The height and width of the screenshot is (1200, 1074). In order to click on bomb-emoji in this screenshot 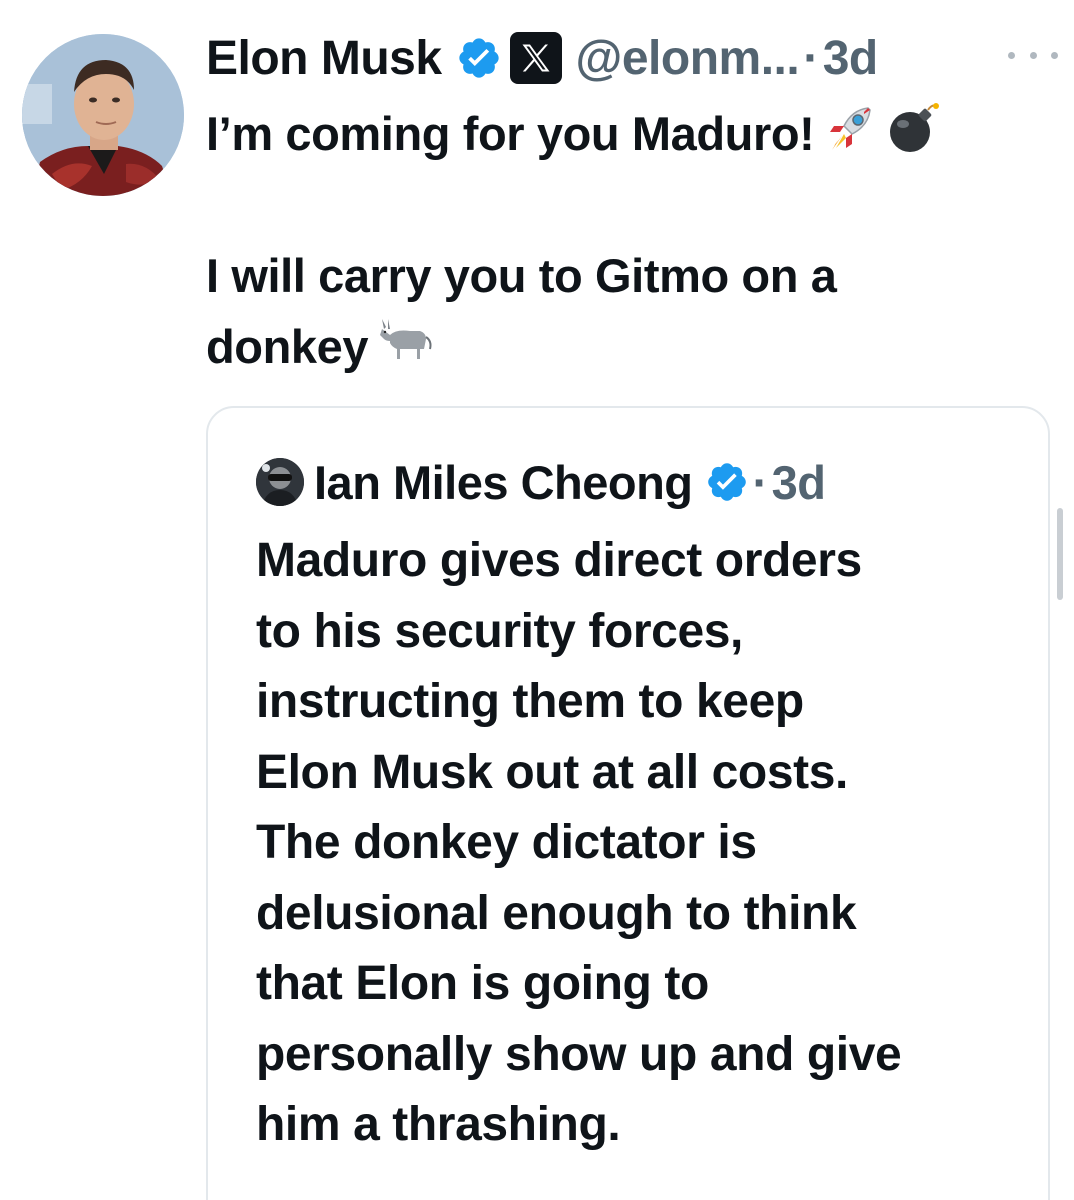, I will do `click(914, 137)`.